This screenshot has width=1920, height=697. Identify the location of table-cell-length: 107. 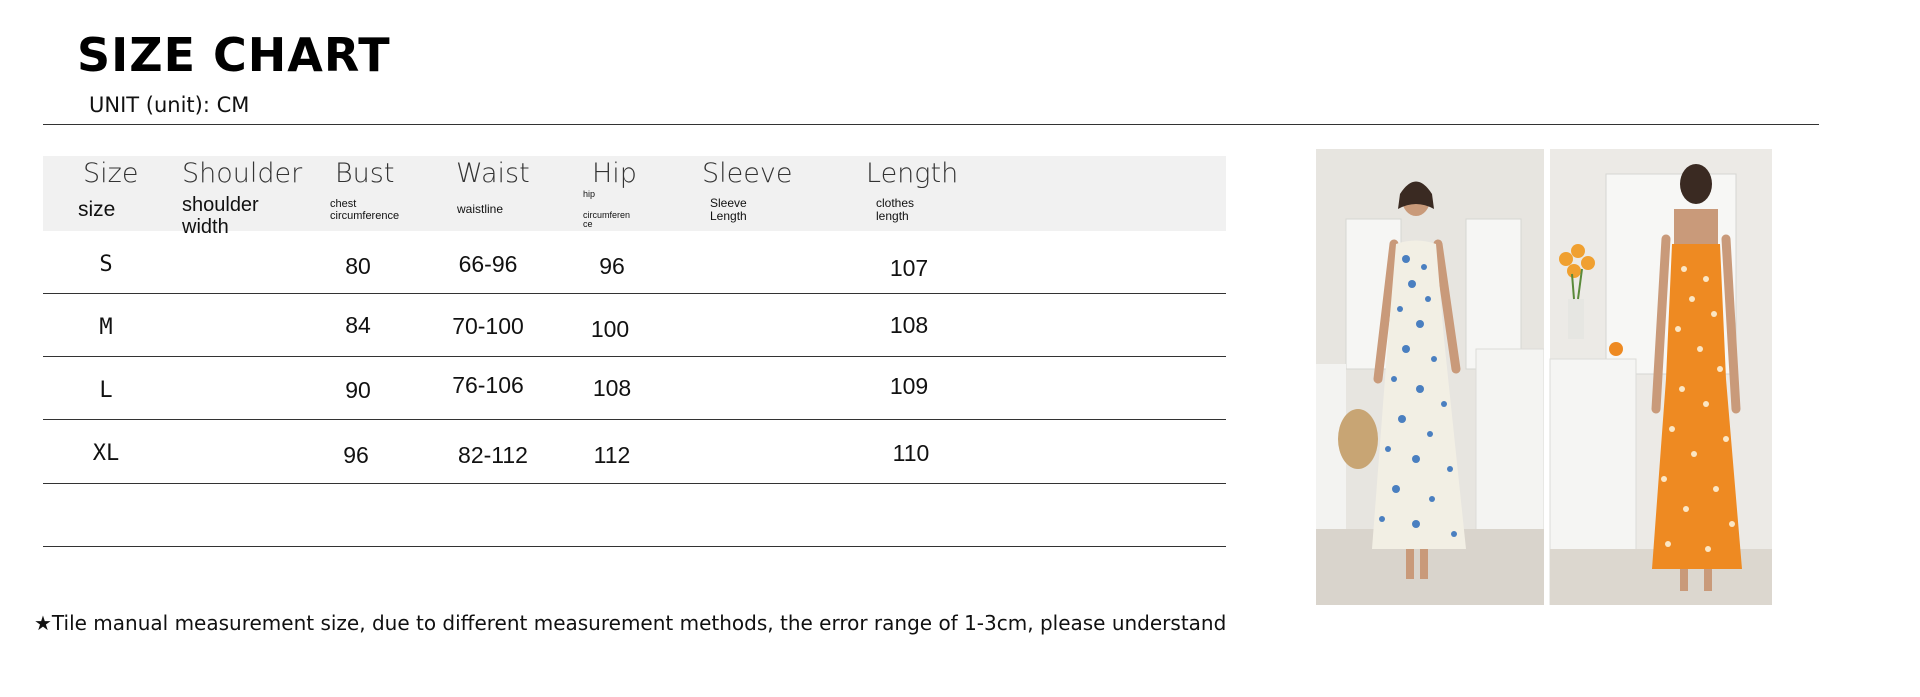
(909, 268).